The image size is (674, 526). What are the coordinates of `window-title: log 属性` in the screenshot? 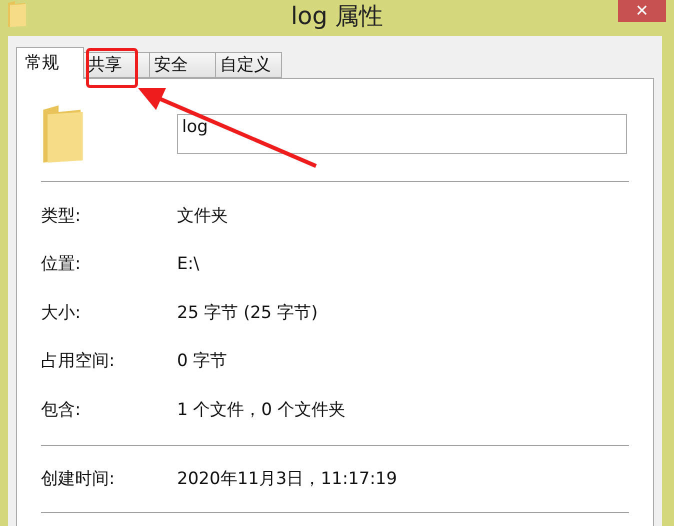 It's located at (337, 16).